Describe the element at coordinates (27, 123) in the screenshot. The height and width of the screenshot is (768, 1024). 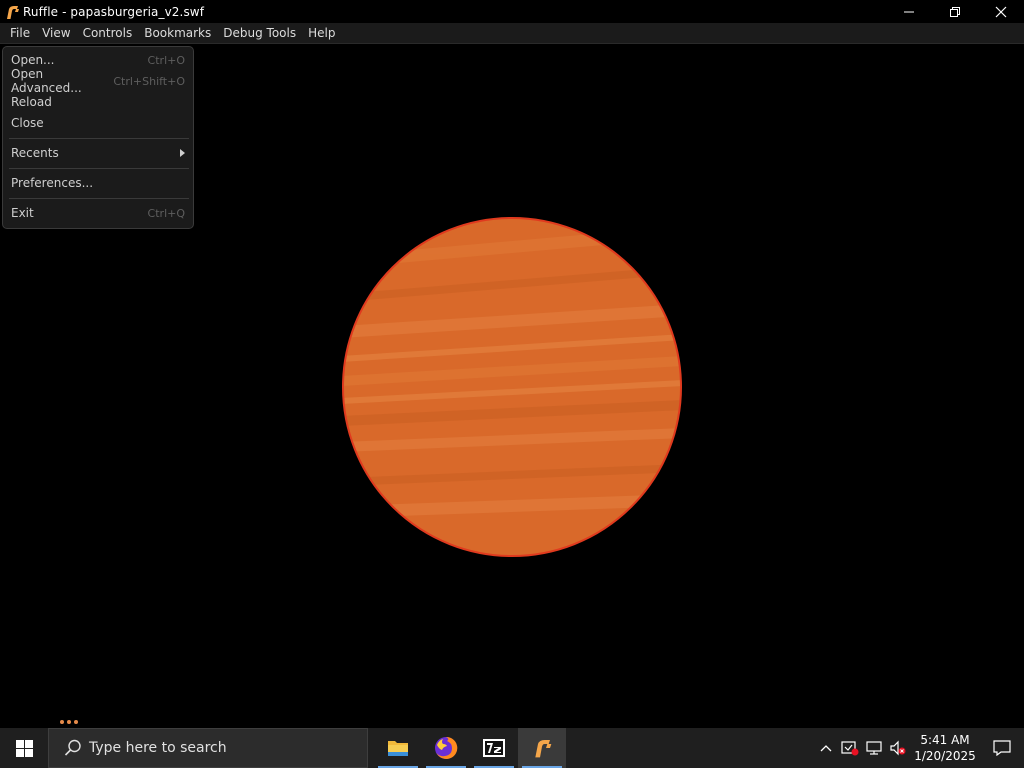
I see `menu-item-close-label: Close` at that location.